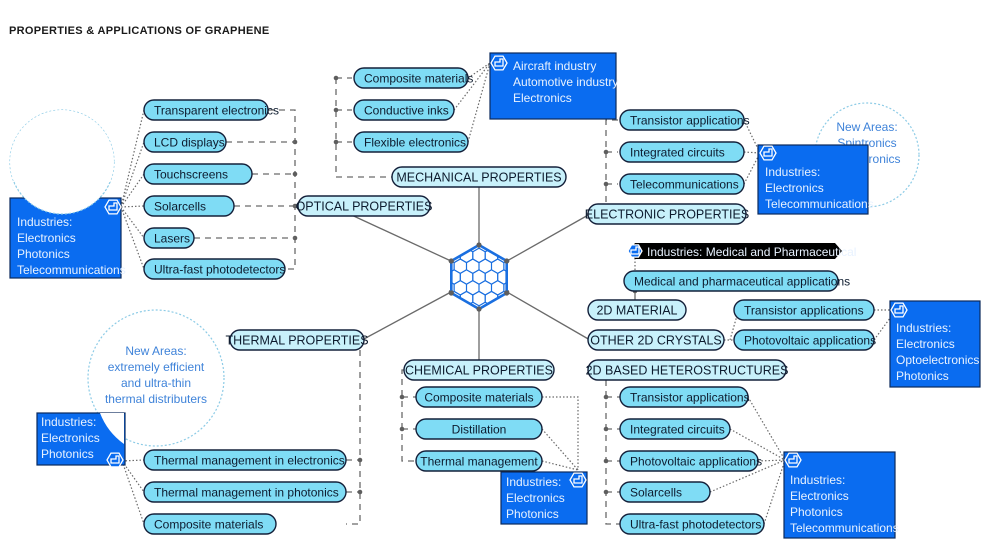  What do you see at coordinates (406, 316) in the screenshot?
I see `spoke-thermal` at bounding box center [406, 316].